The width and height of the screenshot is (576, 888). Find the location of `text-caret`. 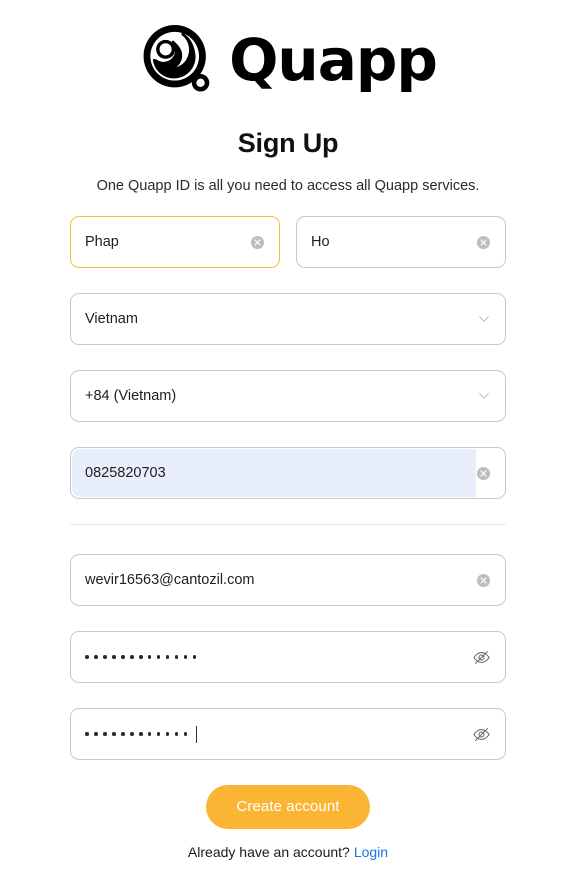

text-caret is located at coordinates (196, 734).